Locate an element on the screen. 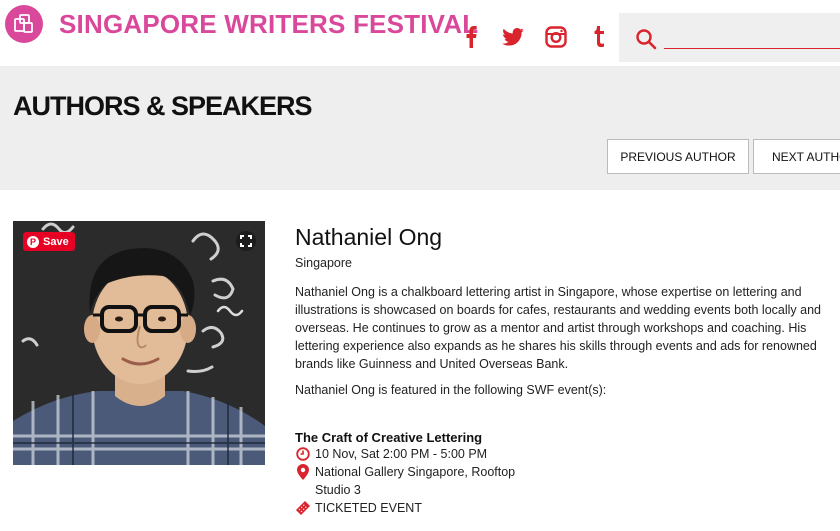 The width and height of the screenshot is (840, 531). search-icon is located at coordinates (646, 39).